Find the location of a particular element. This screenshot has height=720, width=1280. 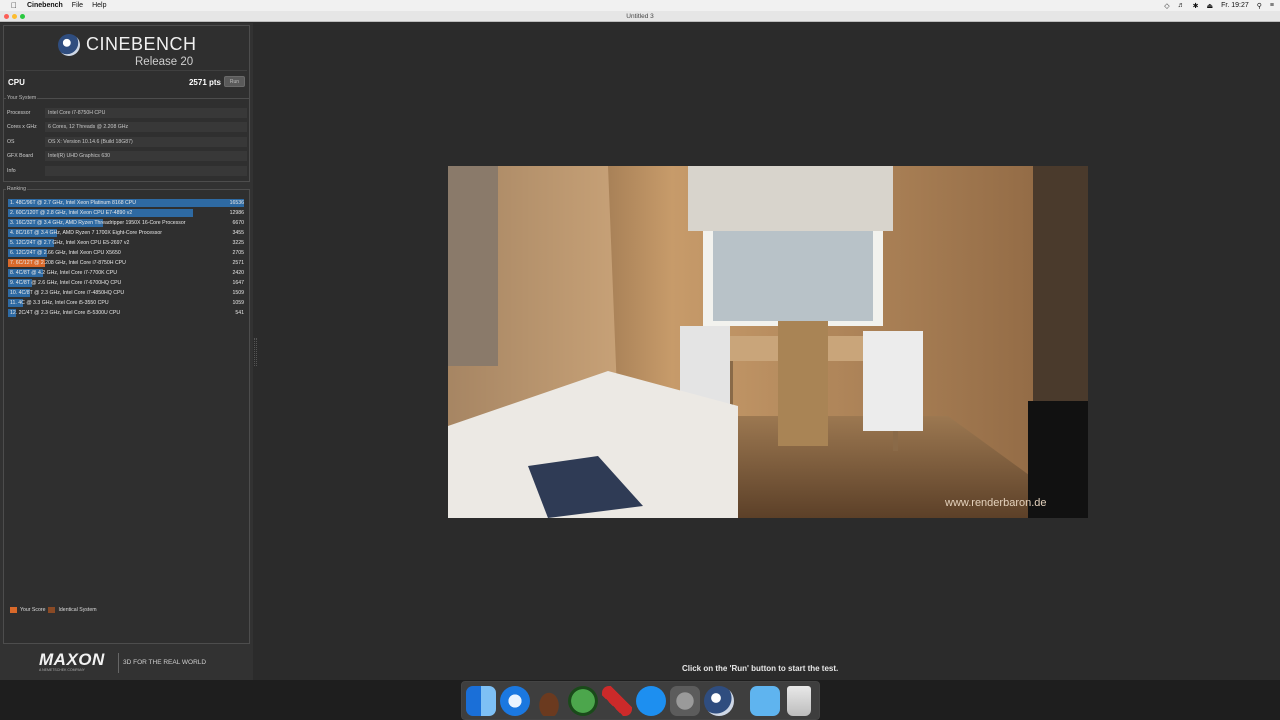

ranking-score: 2705 is located at coordinates (238, 253).